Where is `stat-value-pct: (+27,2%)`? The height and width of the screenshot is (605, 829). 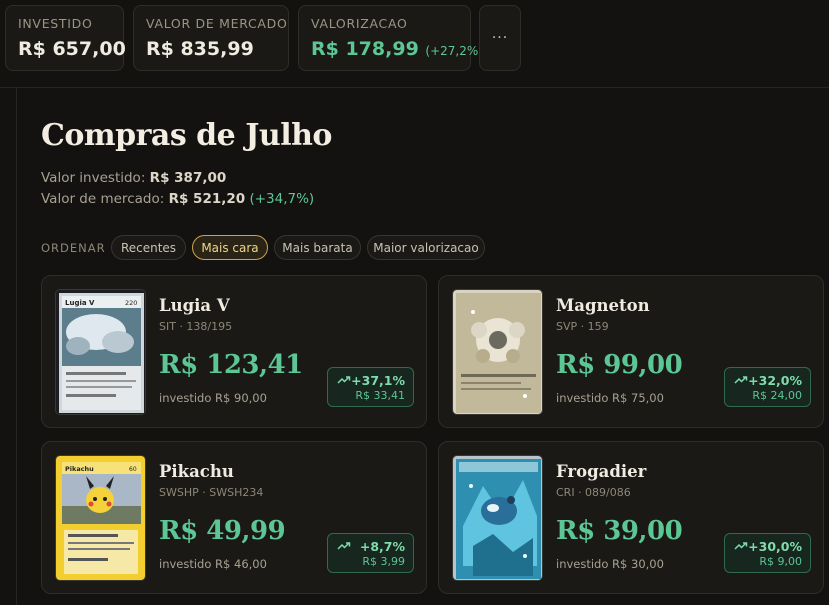
stat-value-pct: (+27,2%) is located at coordinates (454, 51).